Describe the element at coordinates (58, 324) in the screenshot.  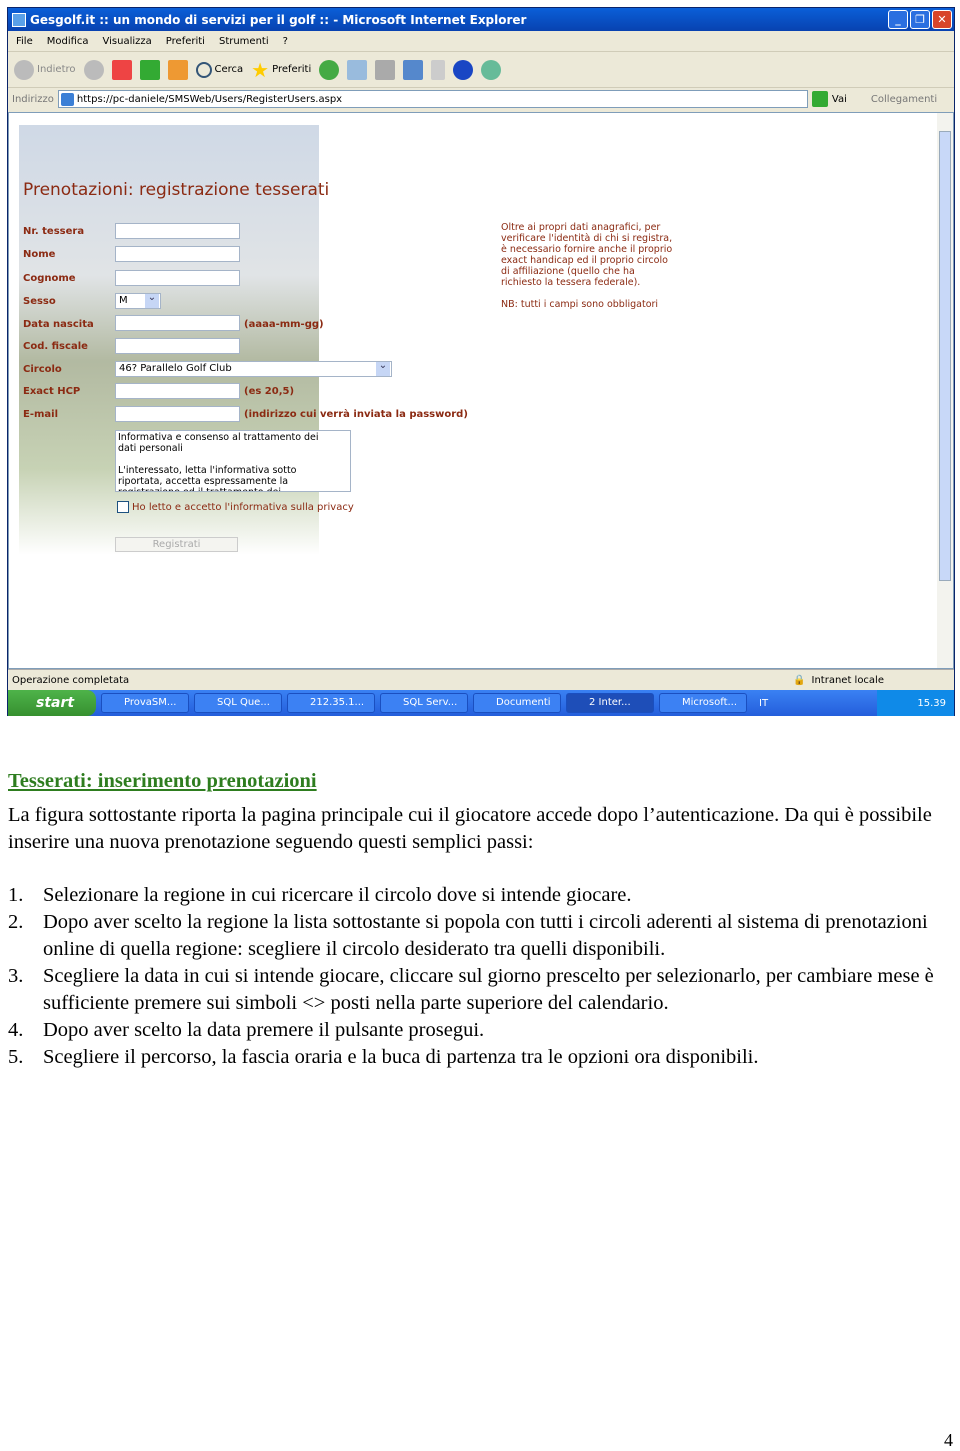
I see `label-data-nascita: Data nascita` at that location.